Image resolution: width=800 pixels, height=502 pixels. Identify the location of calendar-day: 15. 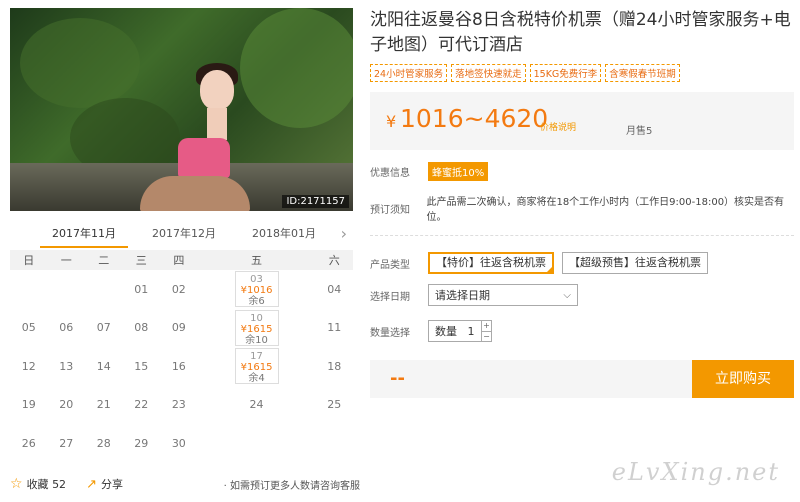
(141, 366).